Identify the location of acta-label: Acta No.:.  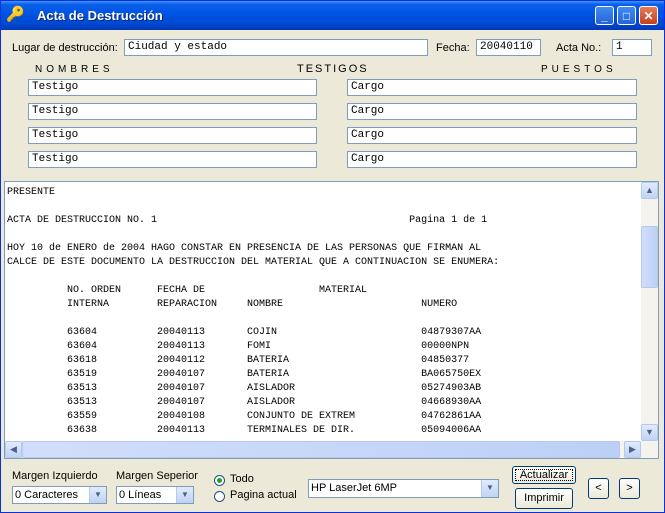
(579, 48).